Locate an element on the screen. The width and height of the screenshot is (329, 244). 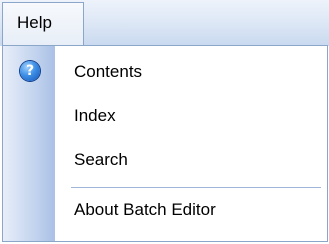
menu-separator is located at coordinates (196, 187).